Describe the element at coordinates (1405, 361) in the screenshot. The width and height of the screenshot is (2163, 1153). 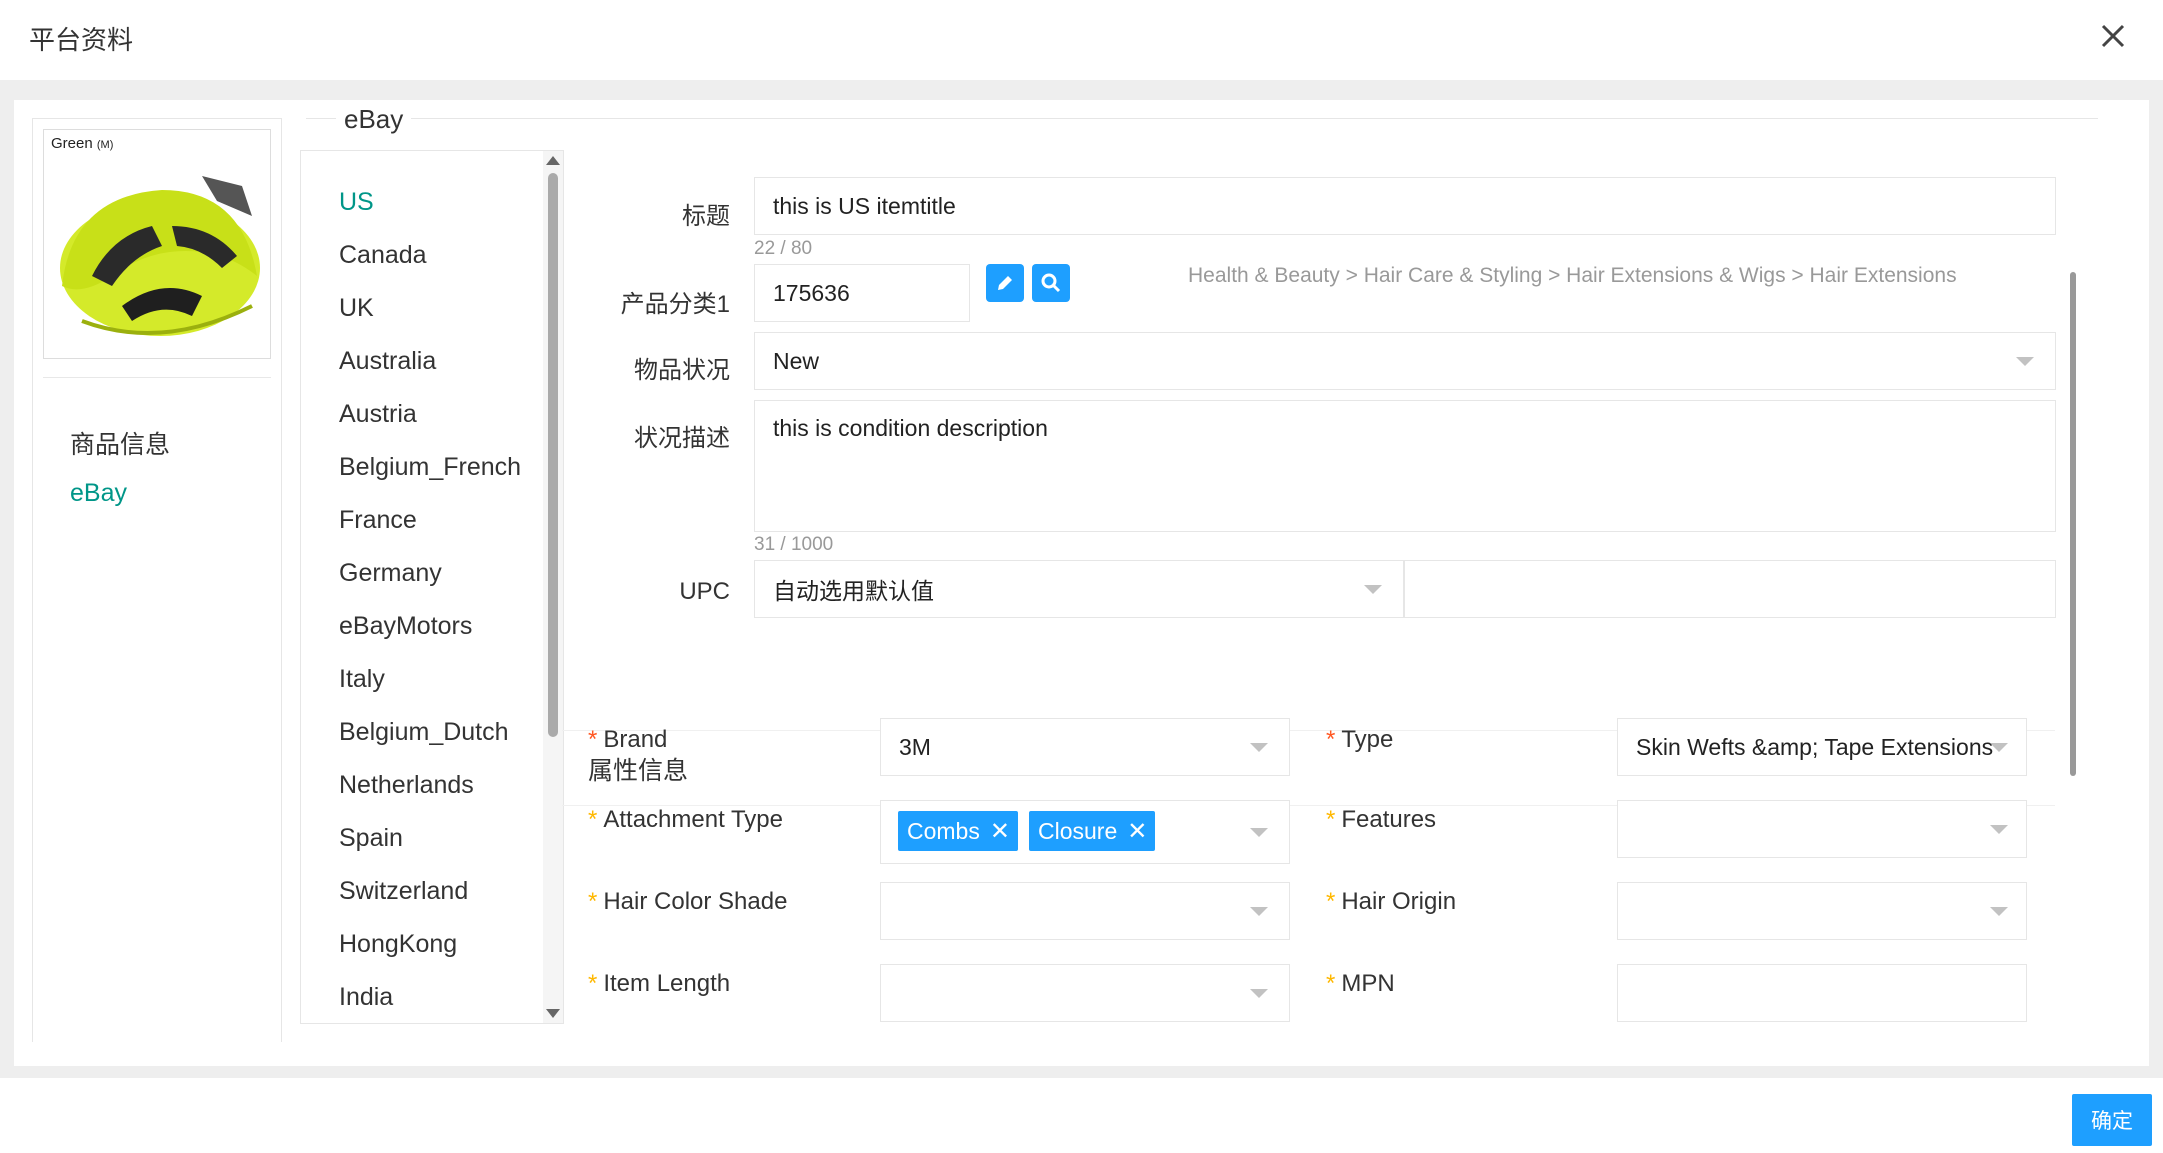
I see `condition-select: New` at that location.